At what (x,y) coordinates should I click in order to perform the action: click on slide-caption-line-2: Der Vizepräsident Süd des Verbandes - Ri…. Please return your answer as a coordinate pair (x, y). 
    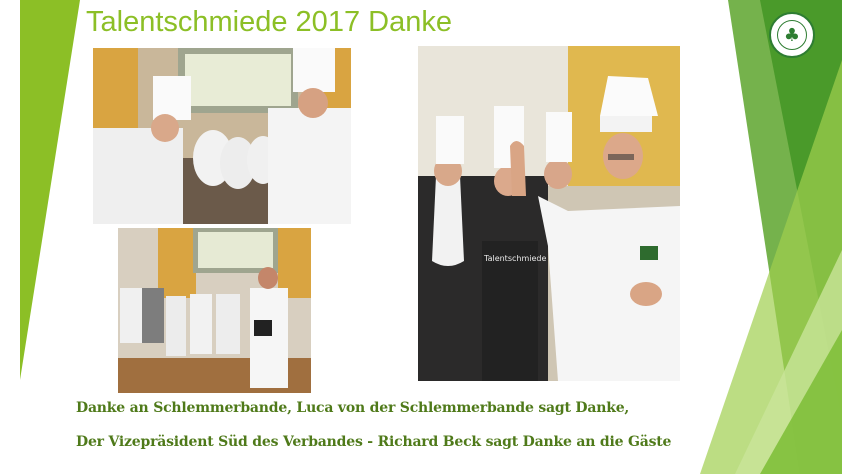
    Looking at the image, I should click on (374, 442).